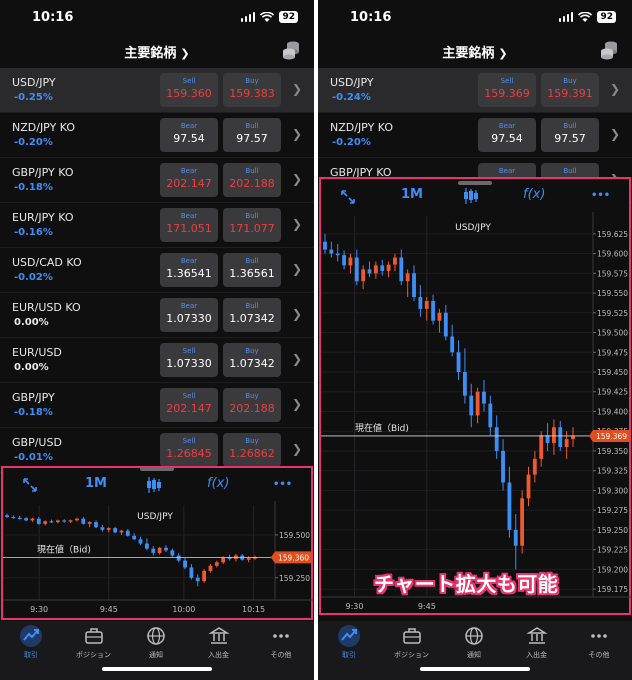  I want to click on buy-button: Bull 202.188, so click(252, 180).